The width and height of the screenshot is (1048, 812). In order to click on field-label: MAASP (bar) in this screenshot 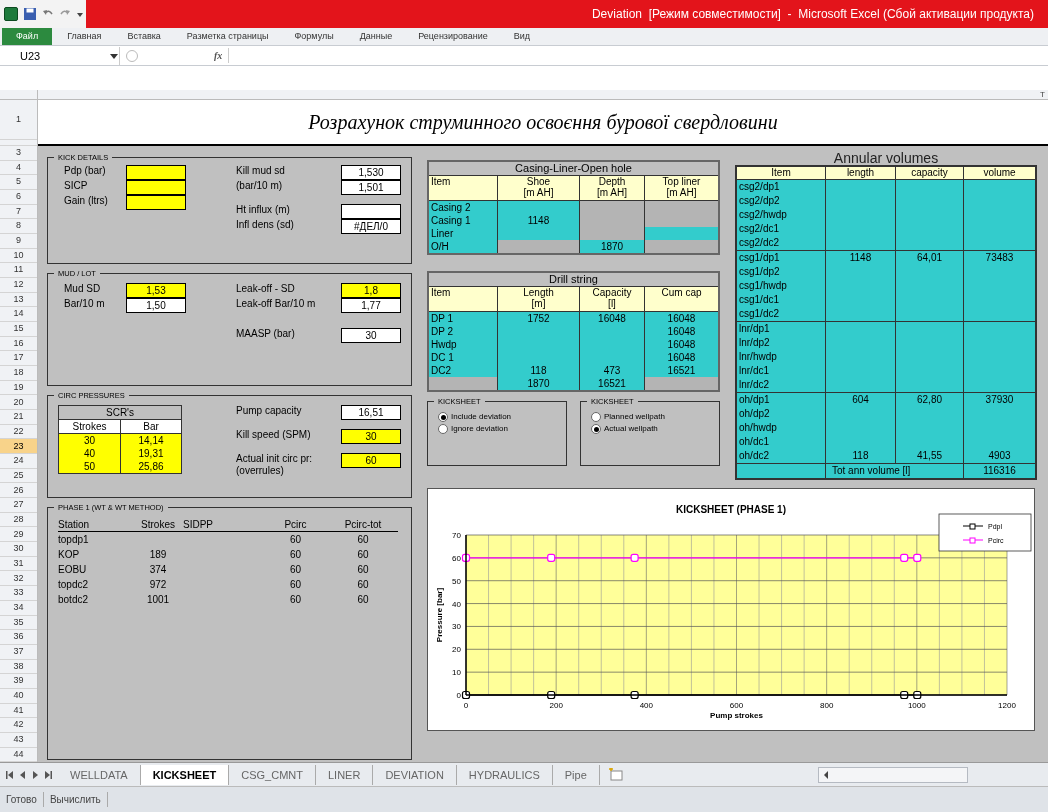, I will do `click(266, 334)`.